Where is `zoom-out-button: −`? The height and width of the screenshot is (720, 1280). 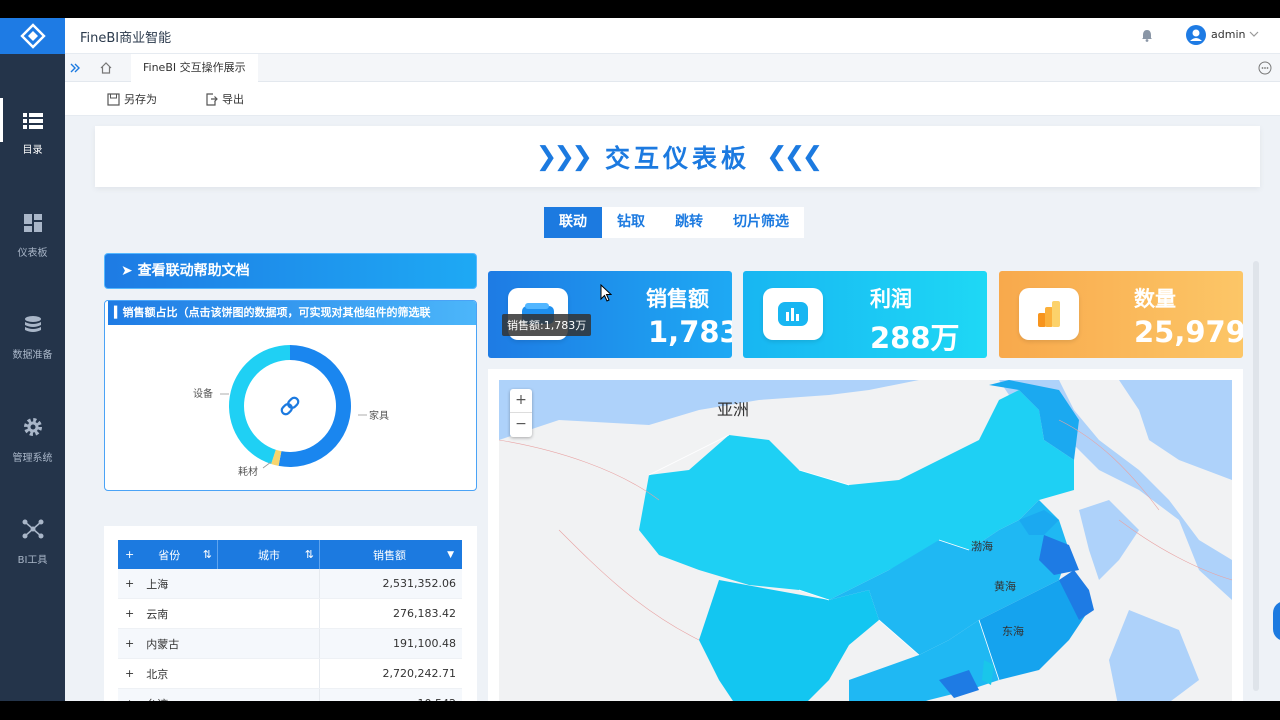
zoom-out-button: − is located at coordinates (521, 425).